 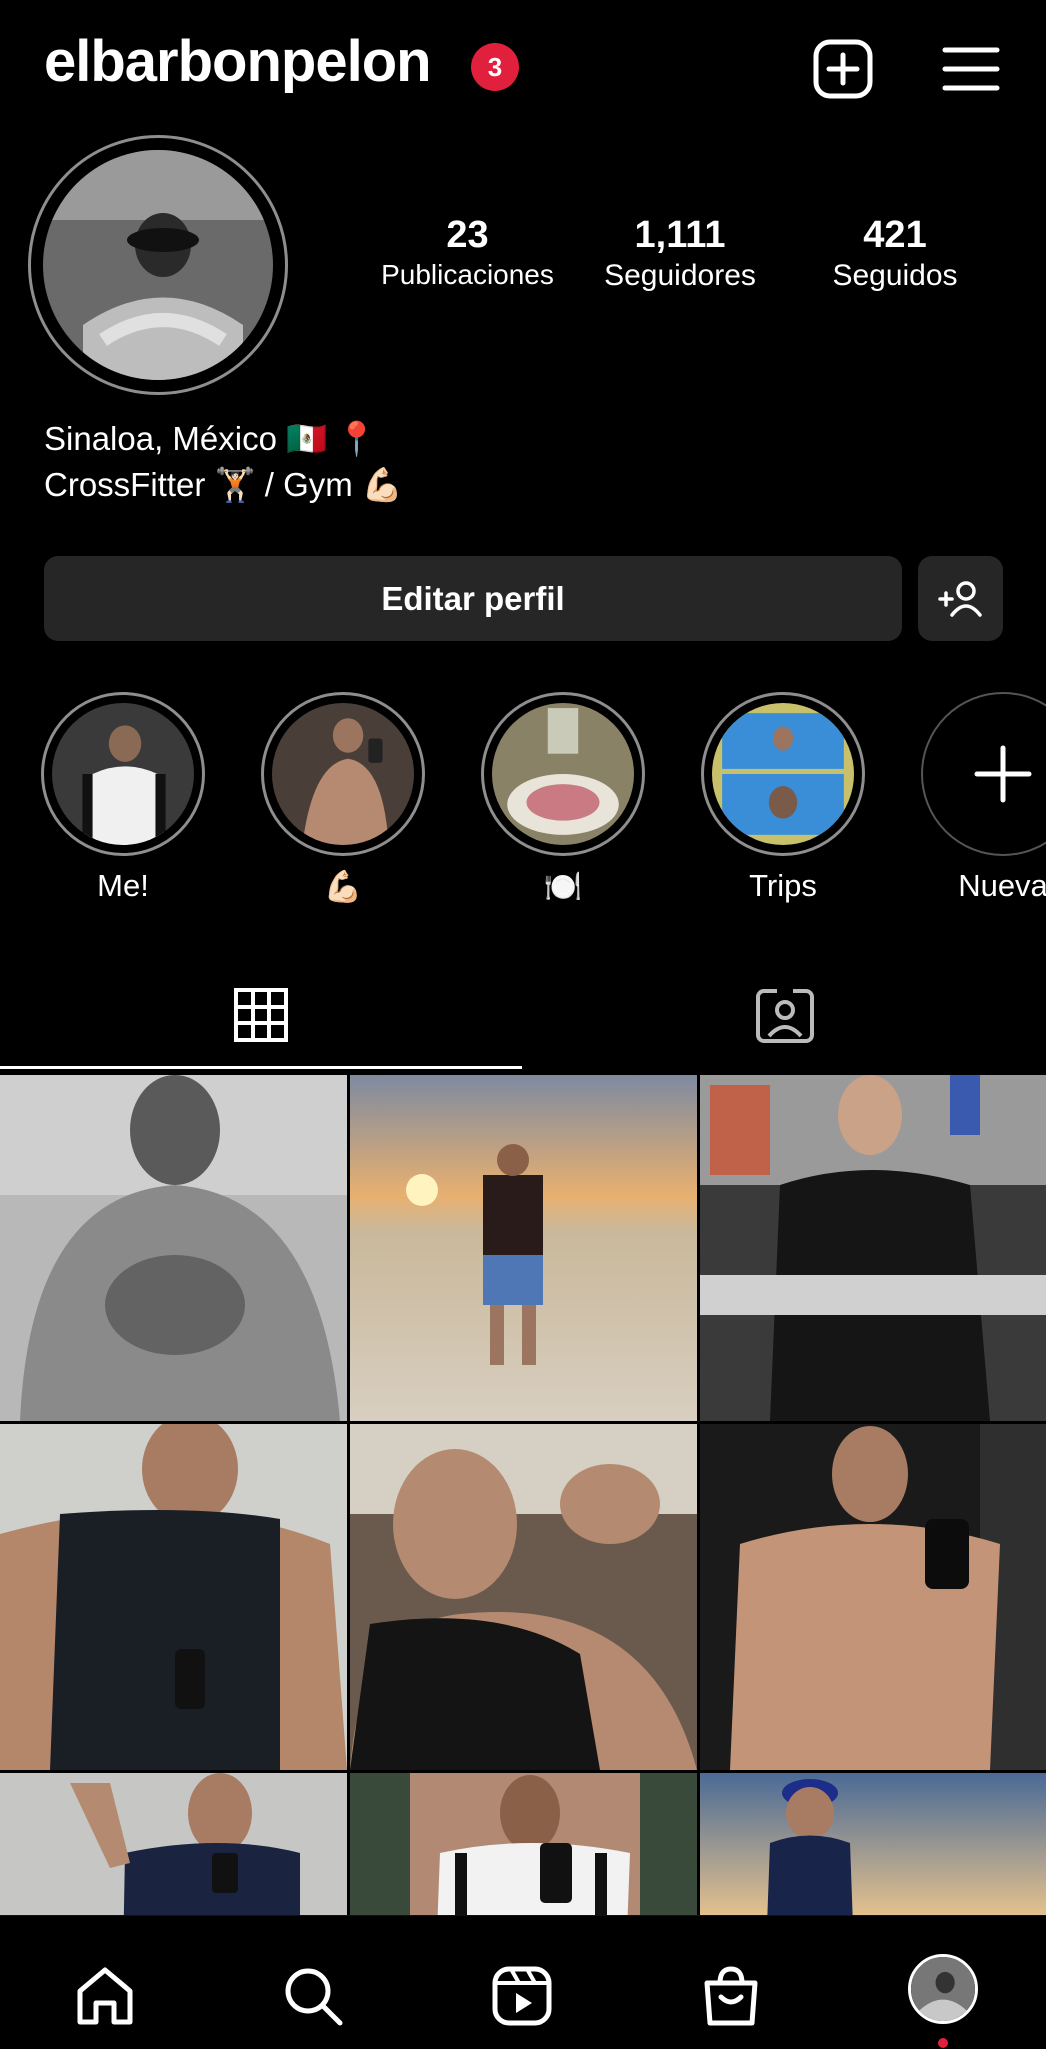 I want to click on nav-reels, so click(x=522, y=1996).